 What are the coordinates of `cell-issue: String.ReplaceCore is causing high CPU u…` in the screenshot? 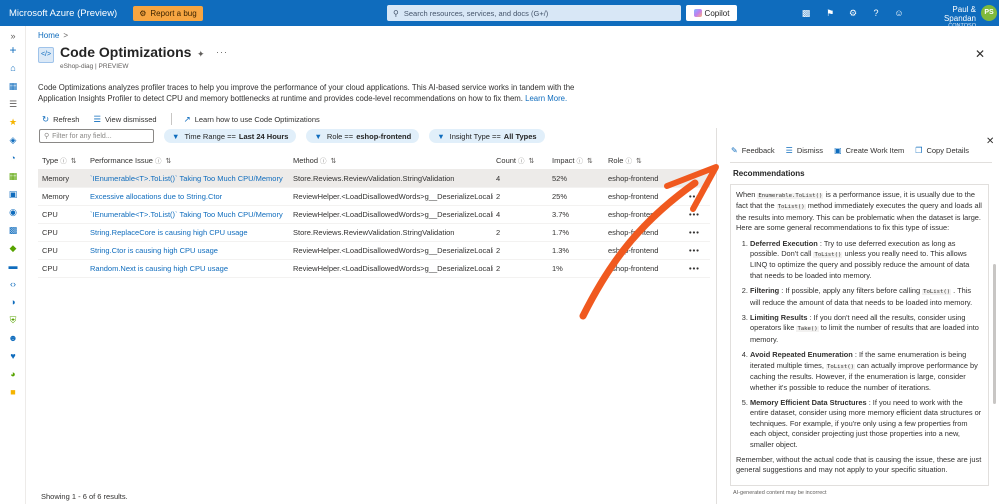 It's located at (190, 233).